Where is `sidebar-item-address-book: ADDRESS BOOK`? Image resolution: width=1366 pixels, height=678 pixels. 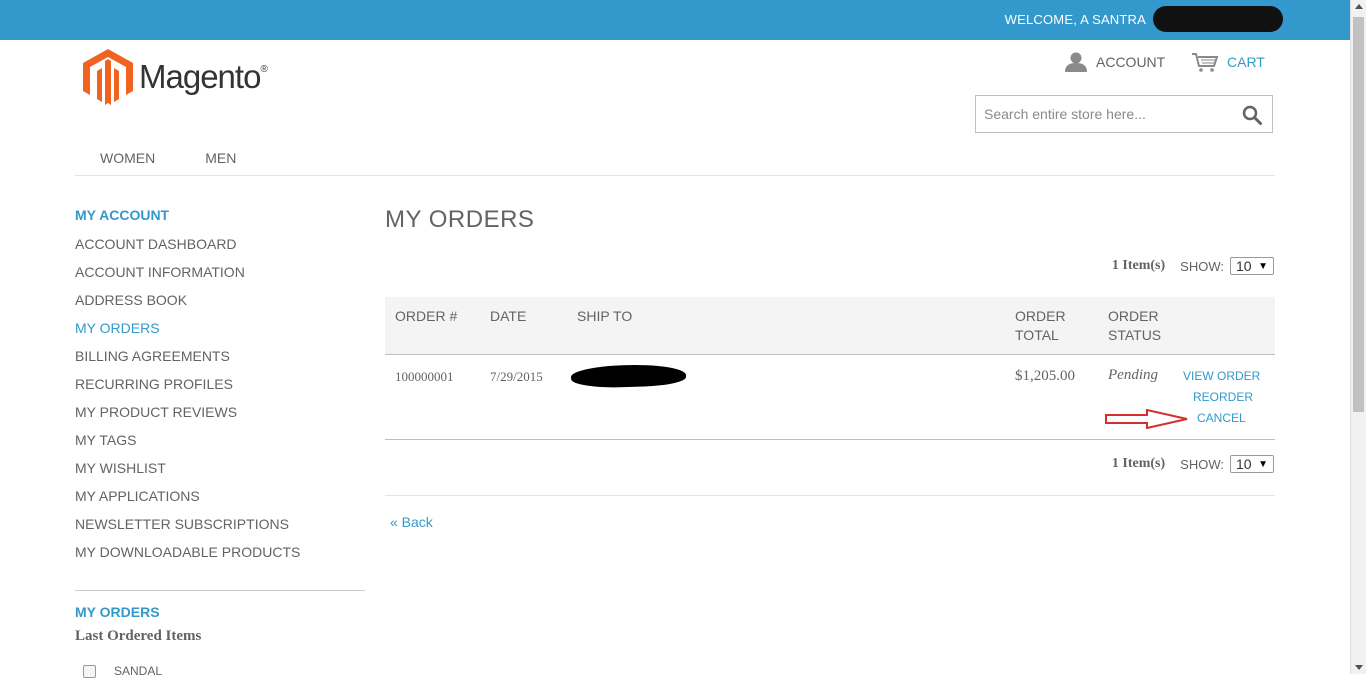 sidebar-item-address-book: ADDRESS BOOK is located at coordinates (220, 303).